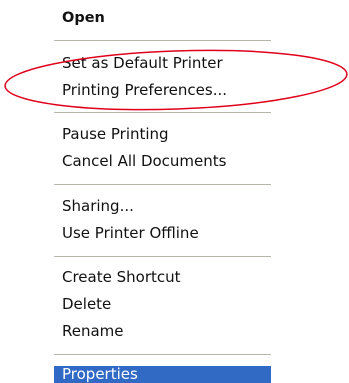  Describe the element at coordinates (115, 134) in the screenshot. I see `menu-item-pause-printing: Pause Printing` at that location.